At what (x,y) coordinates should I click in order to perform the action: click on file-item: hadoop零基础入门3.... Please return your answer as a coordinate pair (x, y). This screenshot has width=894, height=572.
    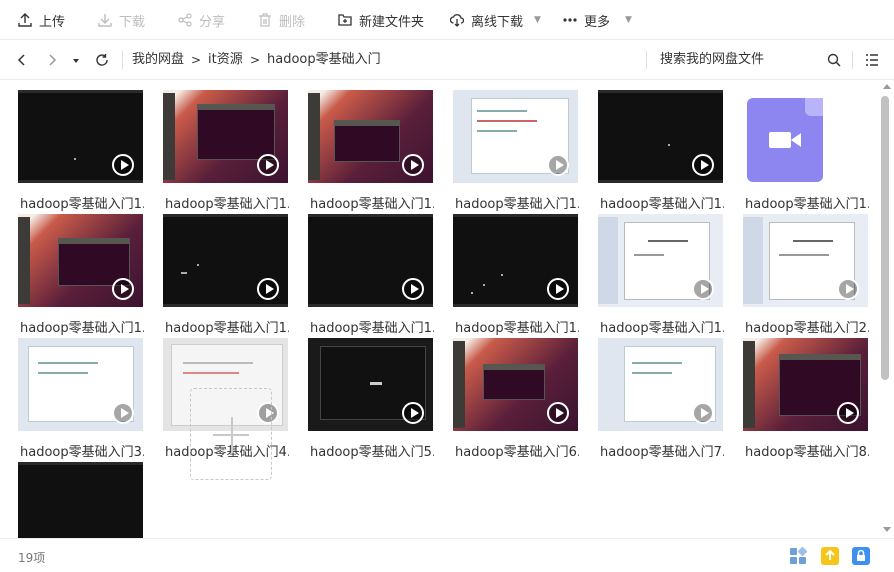
    Looking at the image, I should click on (72, 399).